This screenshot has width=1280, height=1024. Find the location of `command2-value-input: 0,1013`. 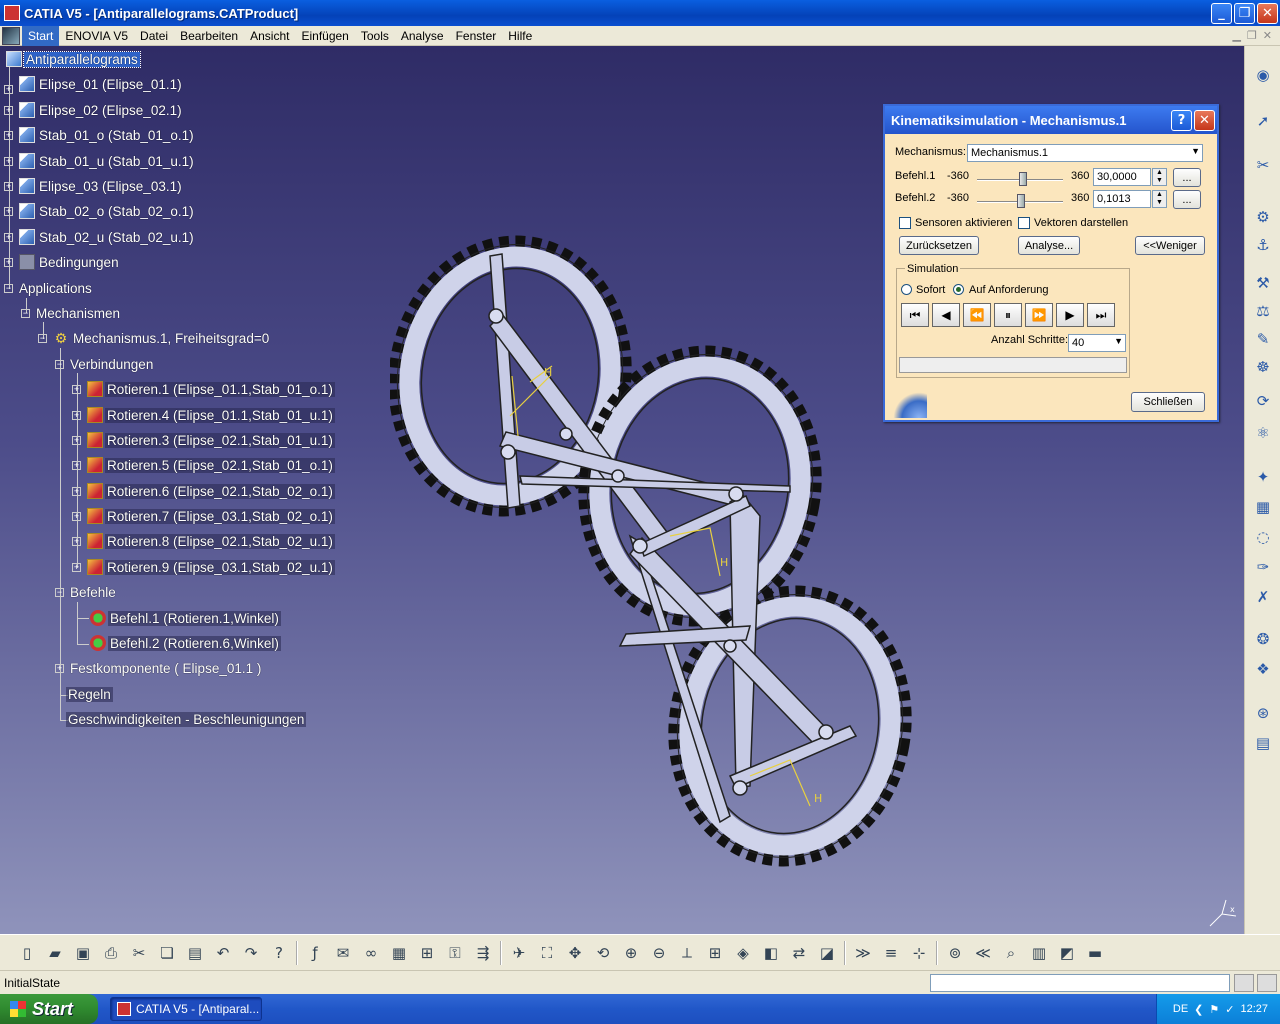

command2-value-input: 0,1013 is located at coordinates (1122, 199).